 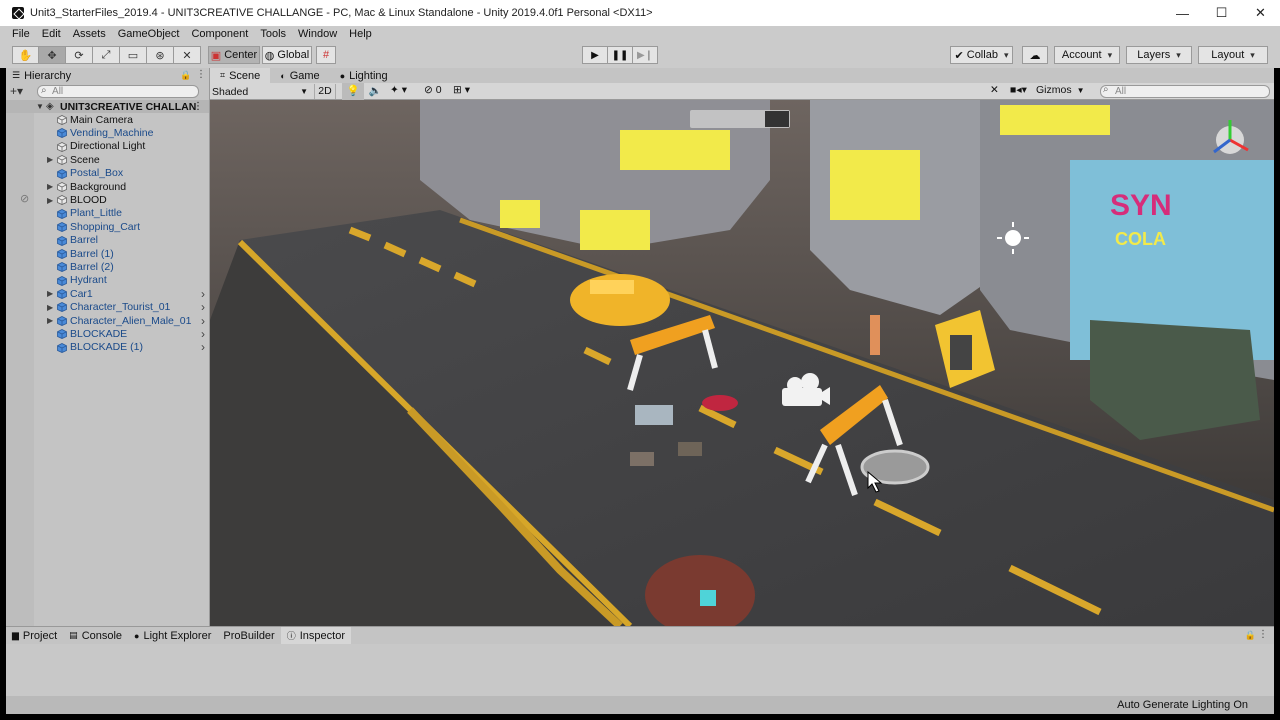 I want to click on hierarchy-tab: ☰ Hierarchy 🔒 ⋮, so click(x=107, y=75).